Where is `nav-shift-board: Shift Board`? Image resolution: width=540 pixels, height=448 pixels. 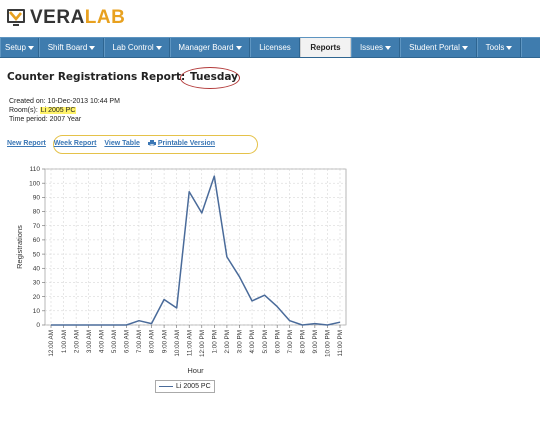
nav-shift-board: Shift Board is located at coordinates (71, 47).